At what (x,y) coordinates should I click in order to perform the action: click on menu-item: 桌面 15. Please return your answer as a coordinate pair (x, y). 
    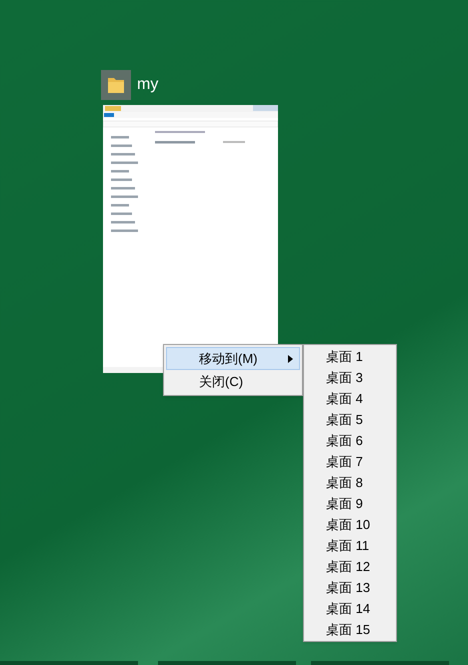
    Looking at the image, I should click on (350, 629).